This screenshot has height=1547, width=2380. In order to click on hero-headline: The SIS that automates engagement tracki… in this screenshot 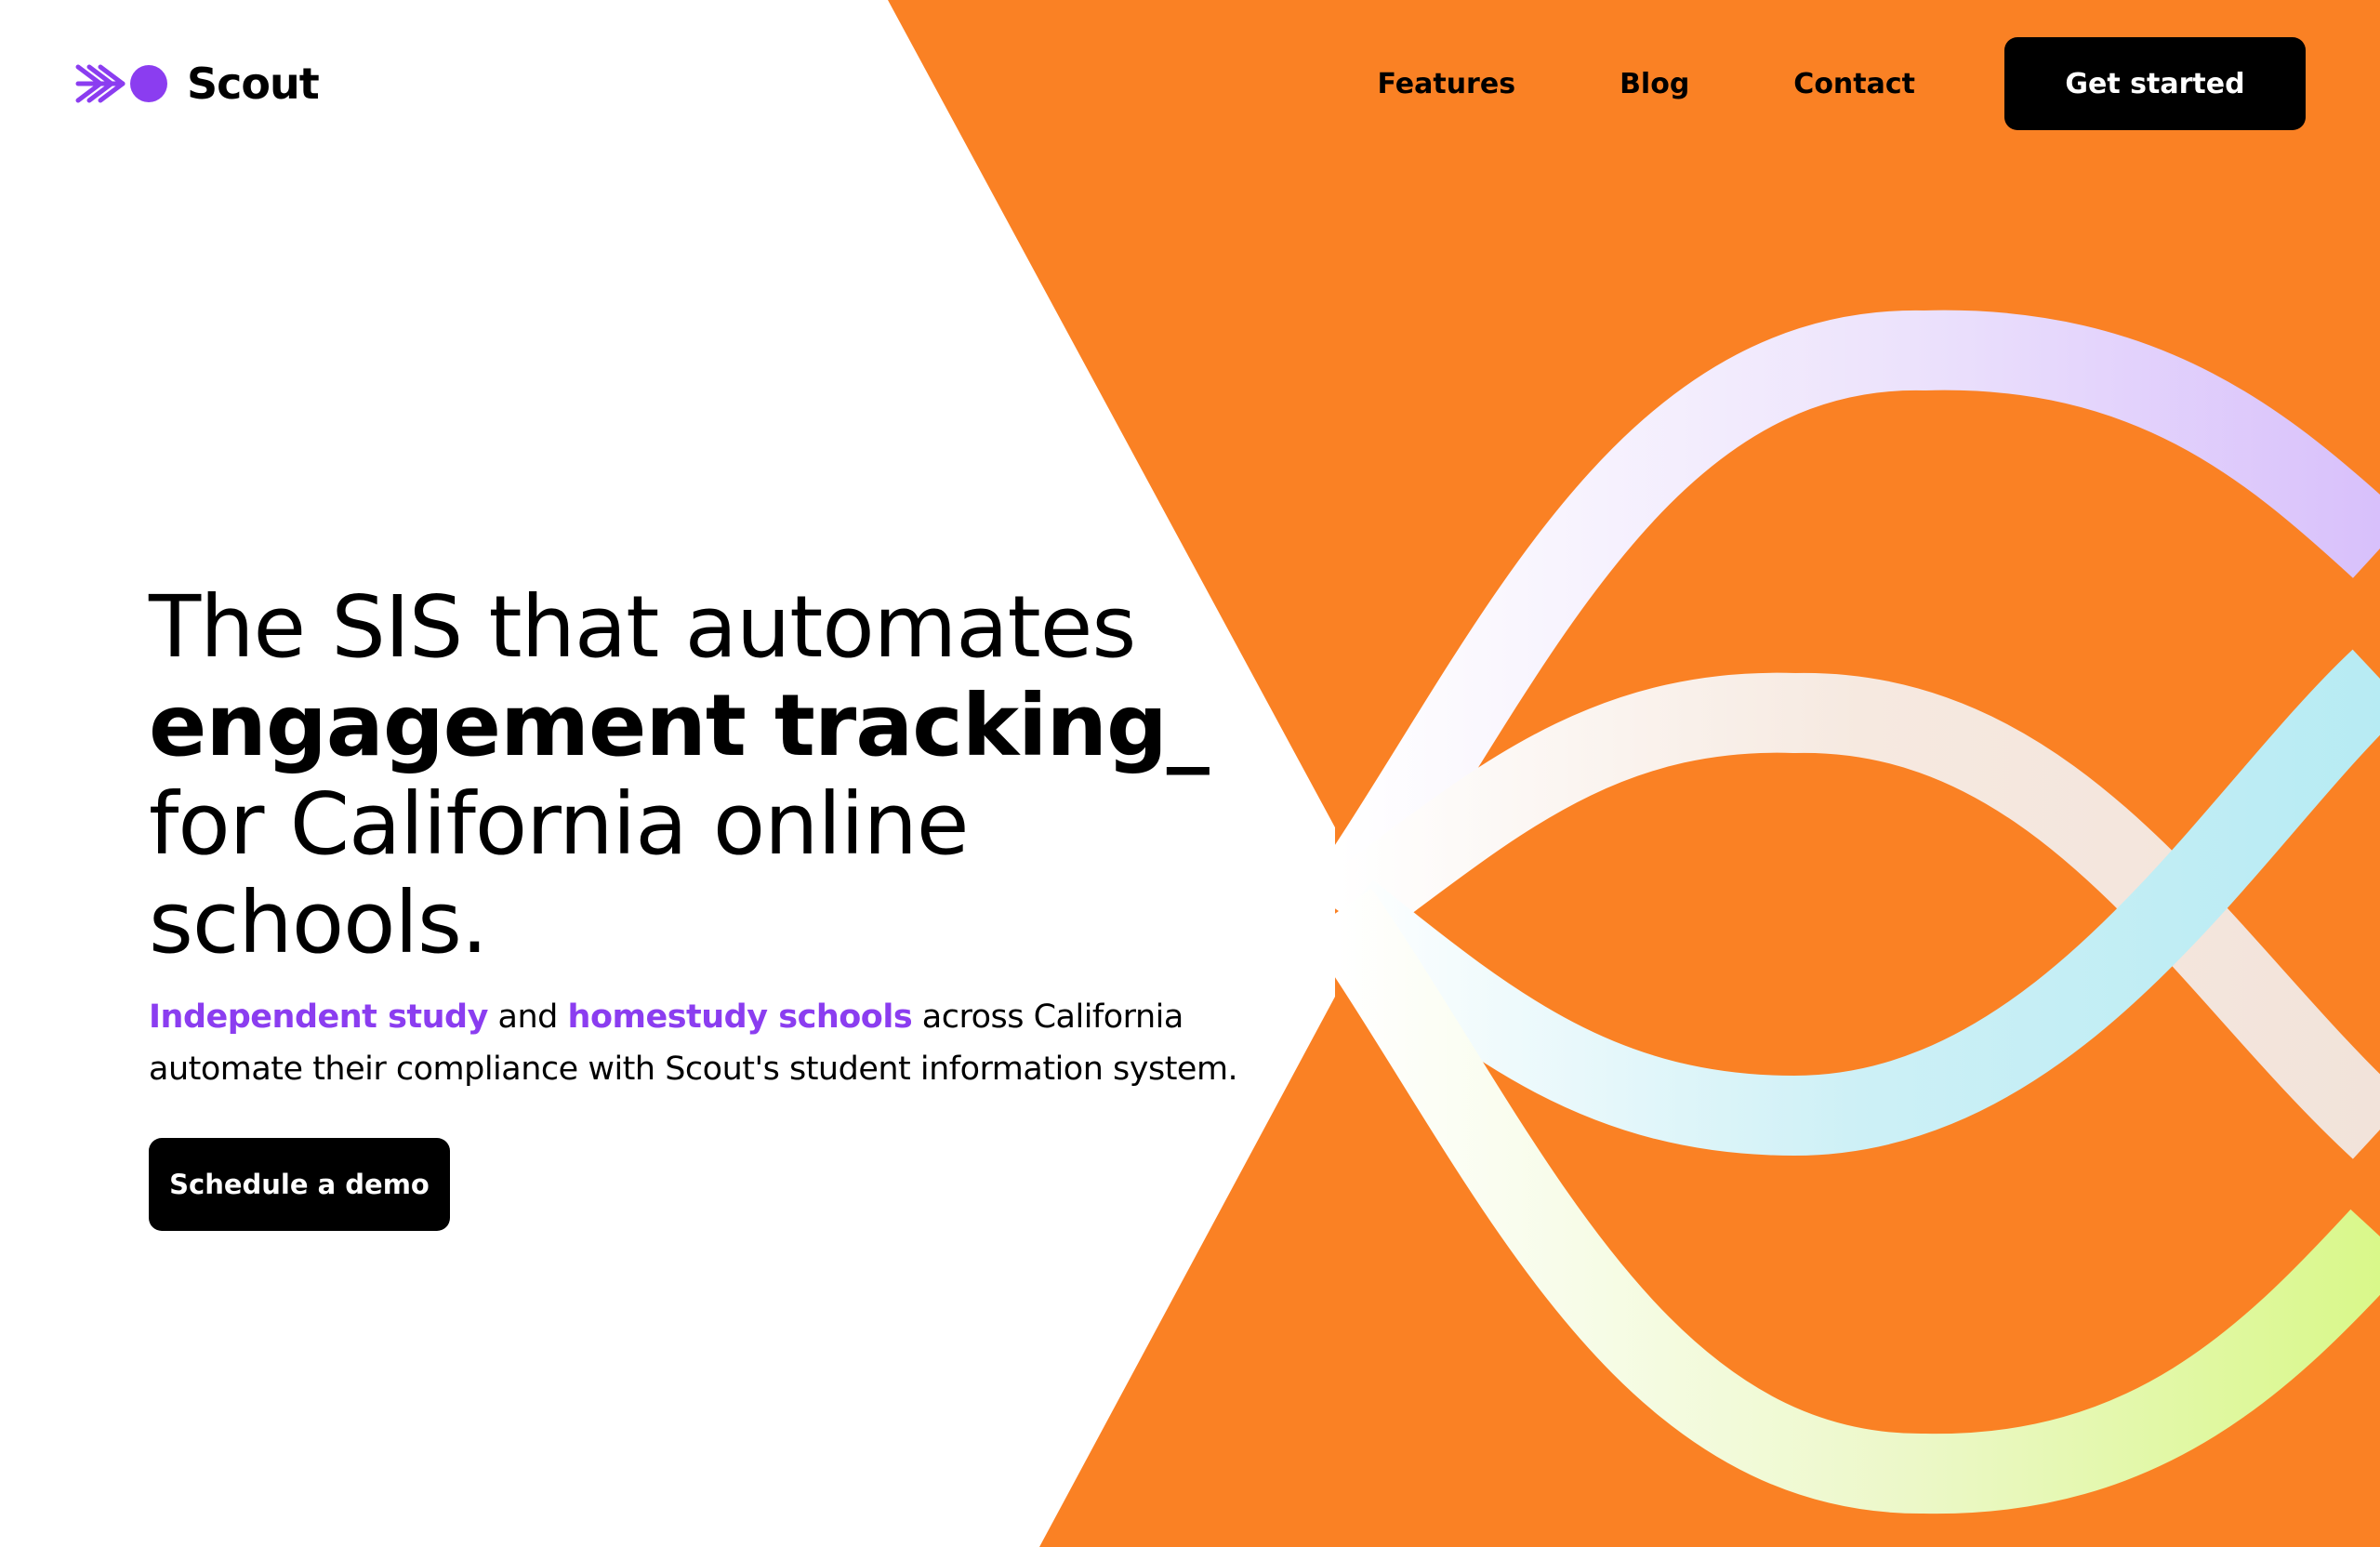, I will do `click(753, 775)`.